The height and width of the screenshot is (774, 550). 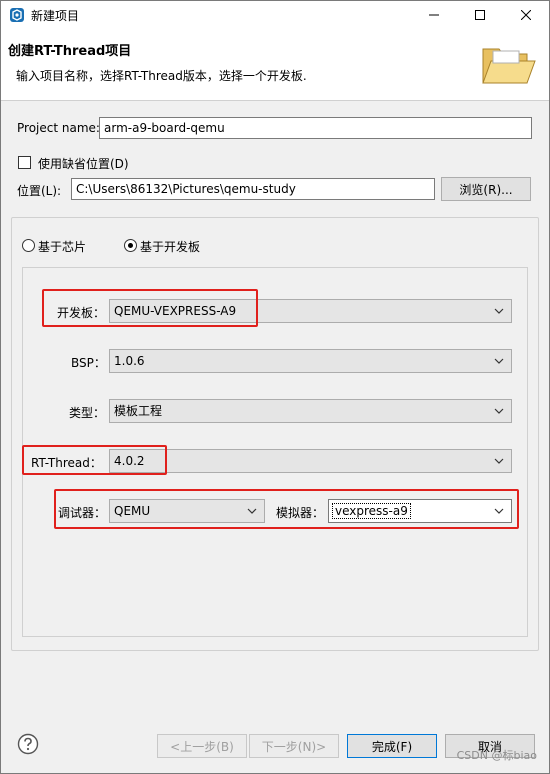 What do you see at coordinates (129, 361) in the screenshot?
I see `bsp-select-value: 1.0.6` at bounding box center [129, 361].